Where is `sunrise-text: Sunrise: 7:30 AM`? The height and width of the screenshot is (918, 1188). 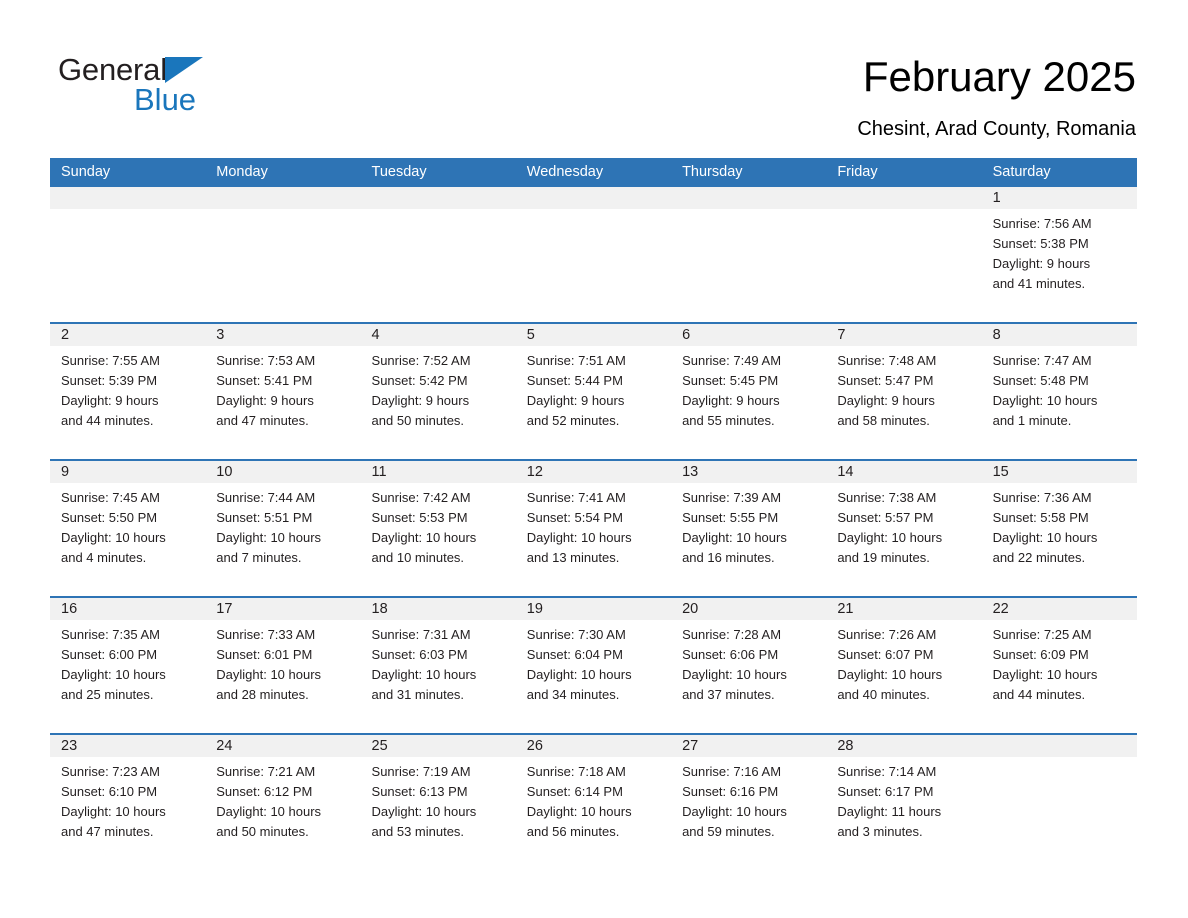 sunrise-text: Sunrise: 7:30 AM is located at coordinates (576, 634).